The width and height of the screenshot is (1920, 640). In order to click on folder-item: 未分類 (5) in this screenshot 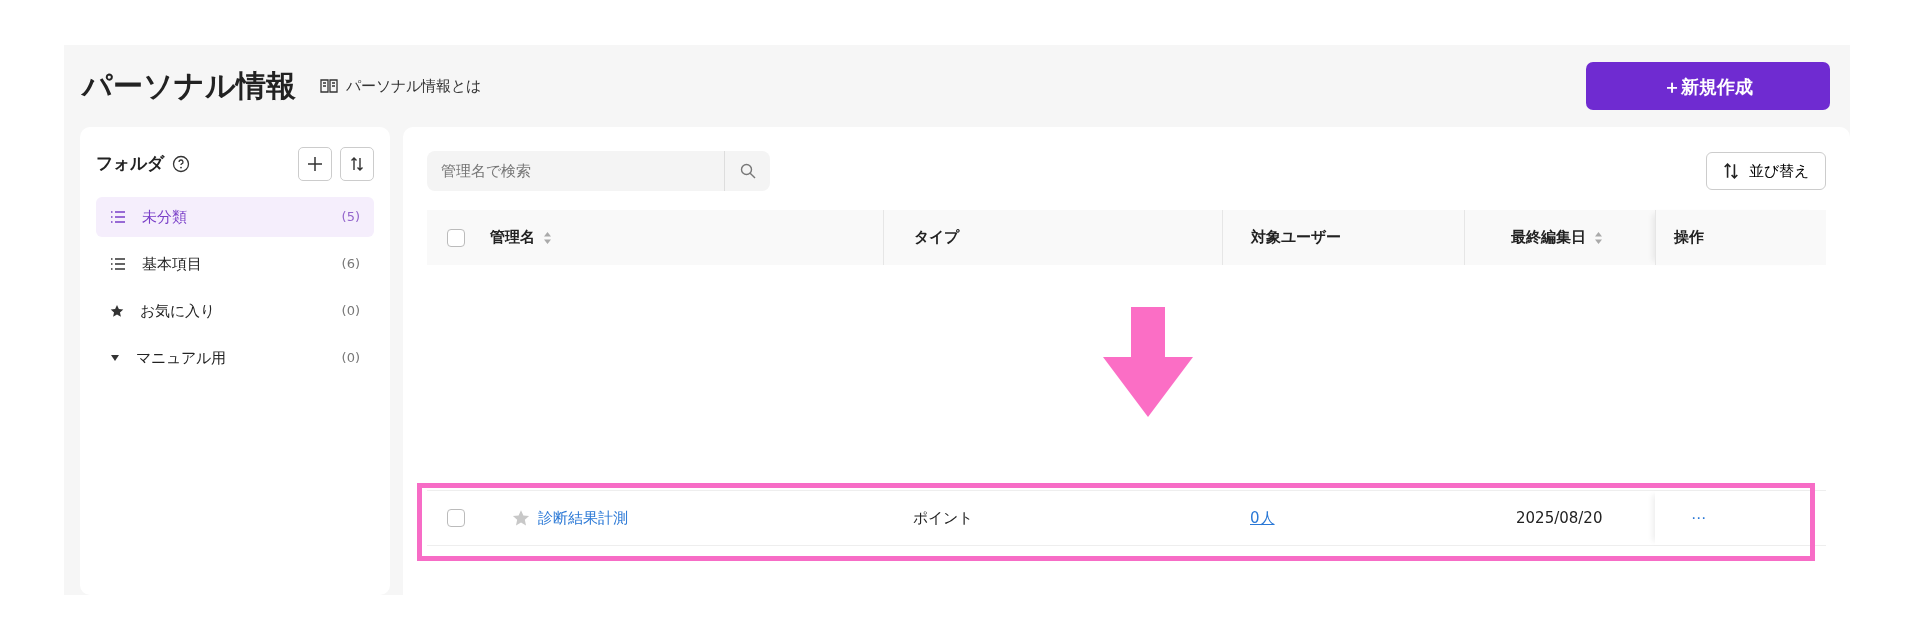, I will do `click(235, 217)`.